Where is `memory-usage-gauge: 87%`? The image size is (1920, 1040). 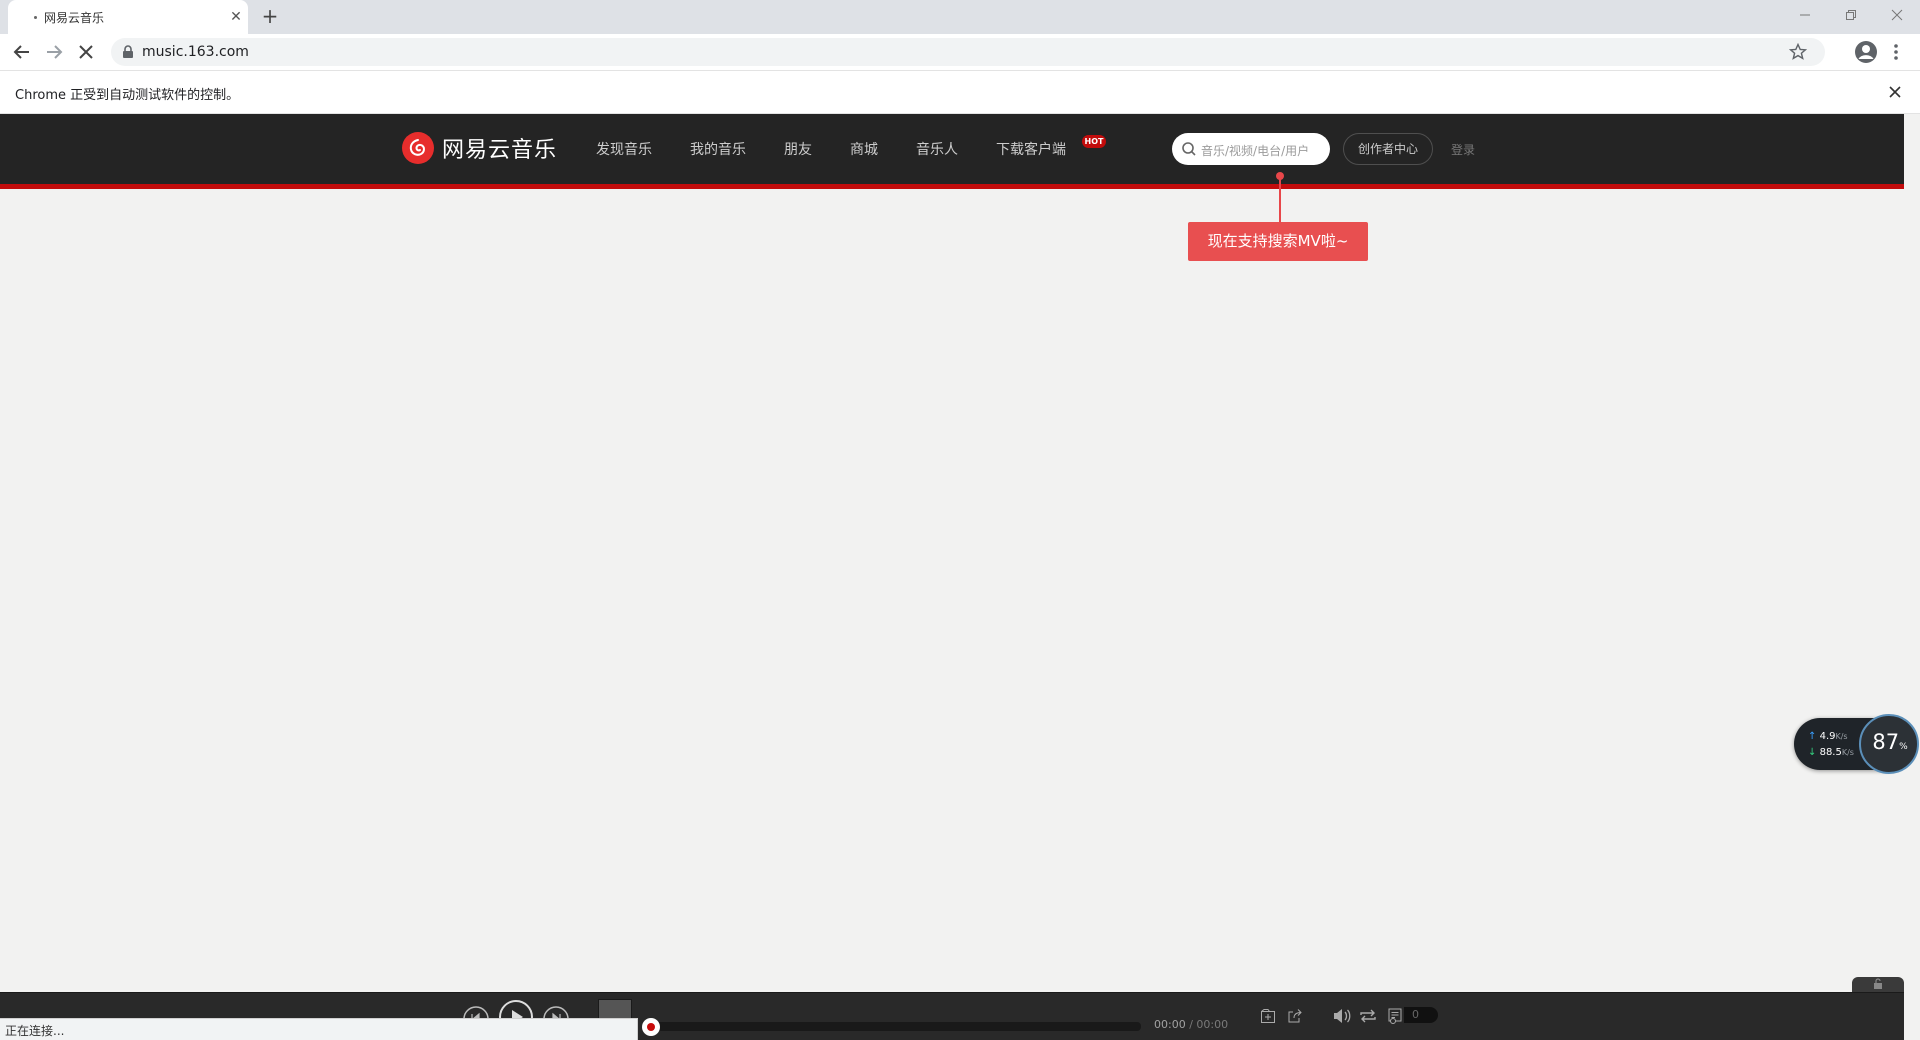 memory-usage-gauge: 87% is located at coordinates (1889, 744).